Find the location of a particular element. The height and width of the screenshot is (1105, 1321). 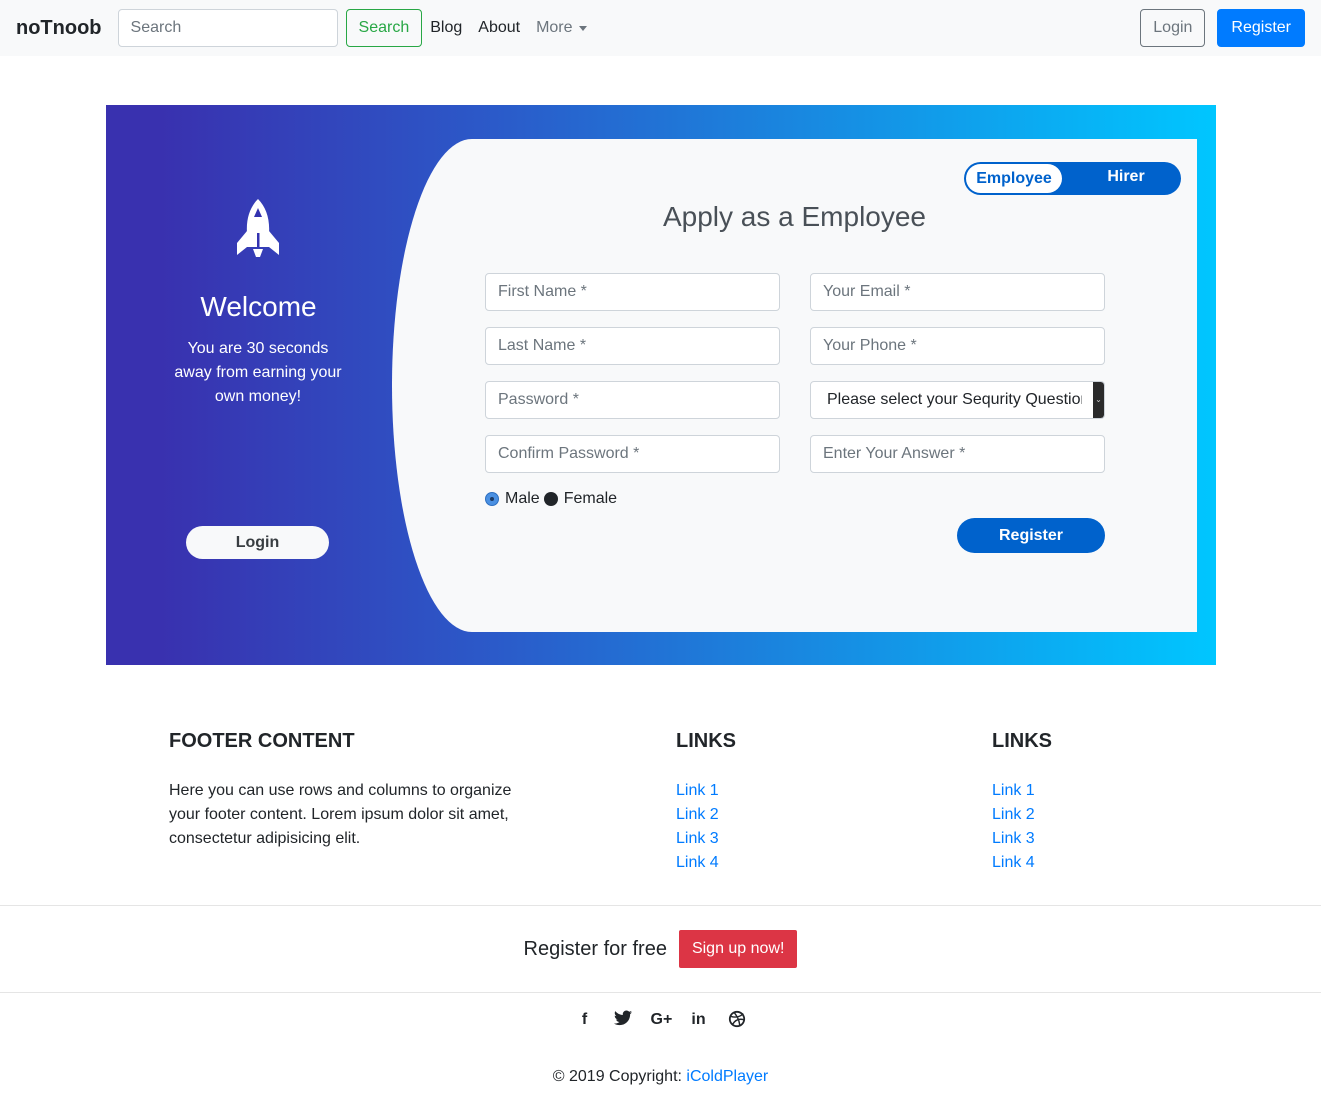

signup-cta: Register for free Sign up now! is located at coordinates (660, 949).